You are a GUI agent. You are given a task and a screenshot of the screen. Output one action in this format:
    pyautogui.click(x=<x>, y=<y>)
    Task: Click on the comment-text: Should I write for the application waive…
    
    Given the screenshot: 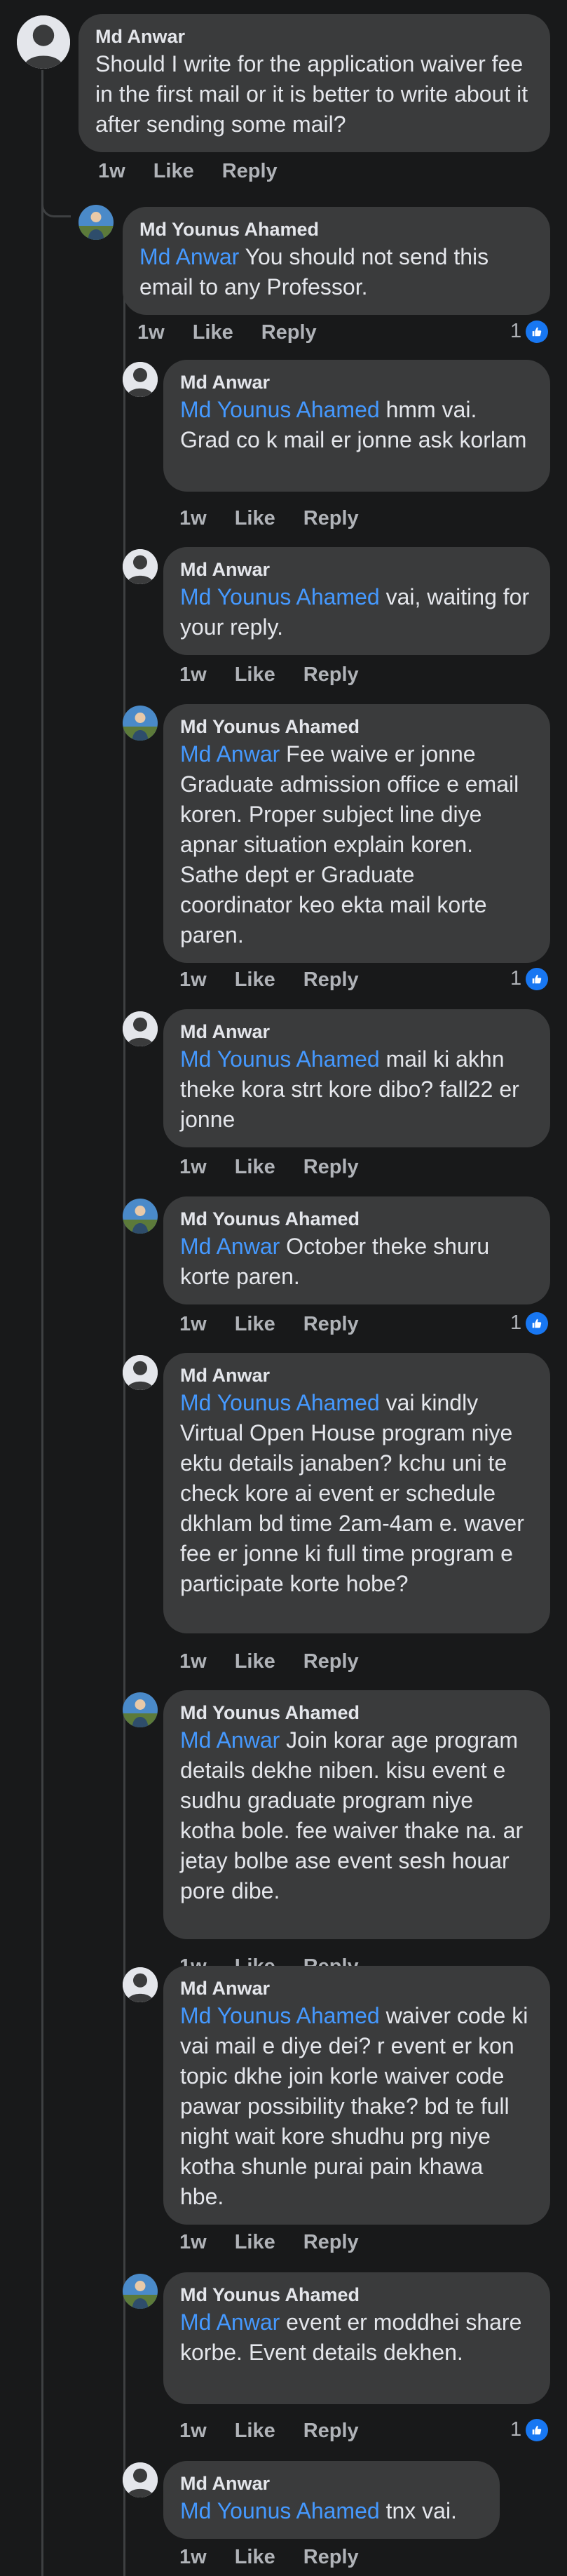 What is the action you would take?
    pyautogui.click(x=313, y=94)
    